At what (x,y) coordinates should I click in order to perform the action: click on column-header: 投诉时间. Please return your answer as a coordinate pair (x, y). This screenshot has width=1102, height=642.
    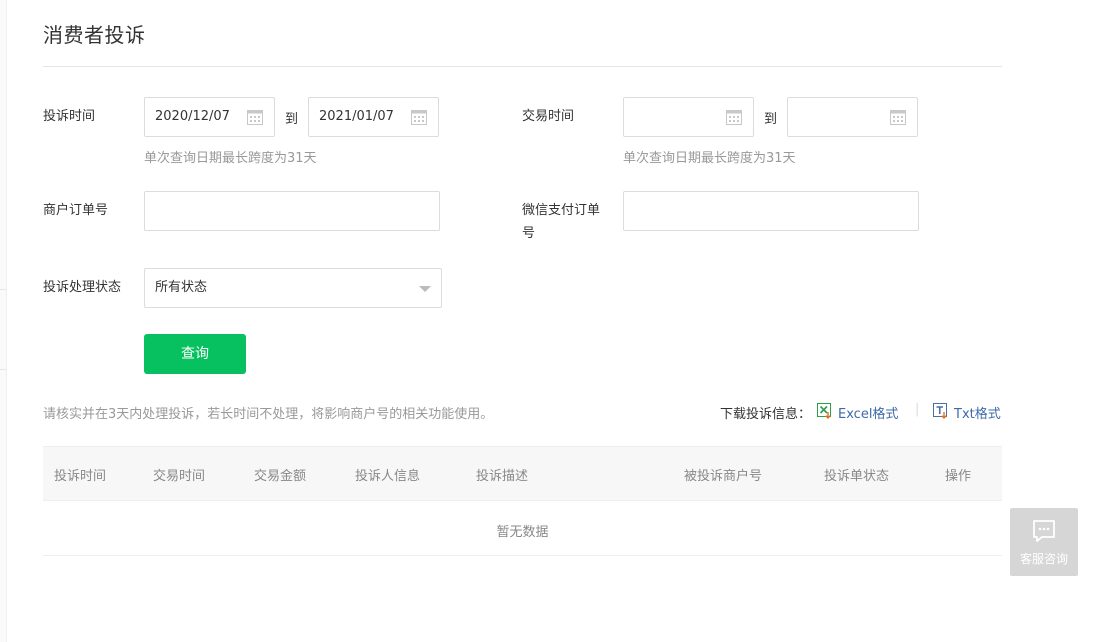
    Looking at the image, I should click on (80, 476).